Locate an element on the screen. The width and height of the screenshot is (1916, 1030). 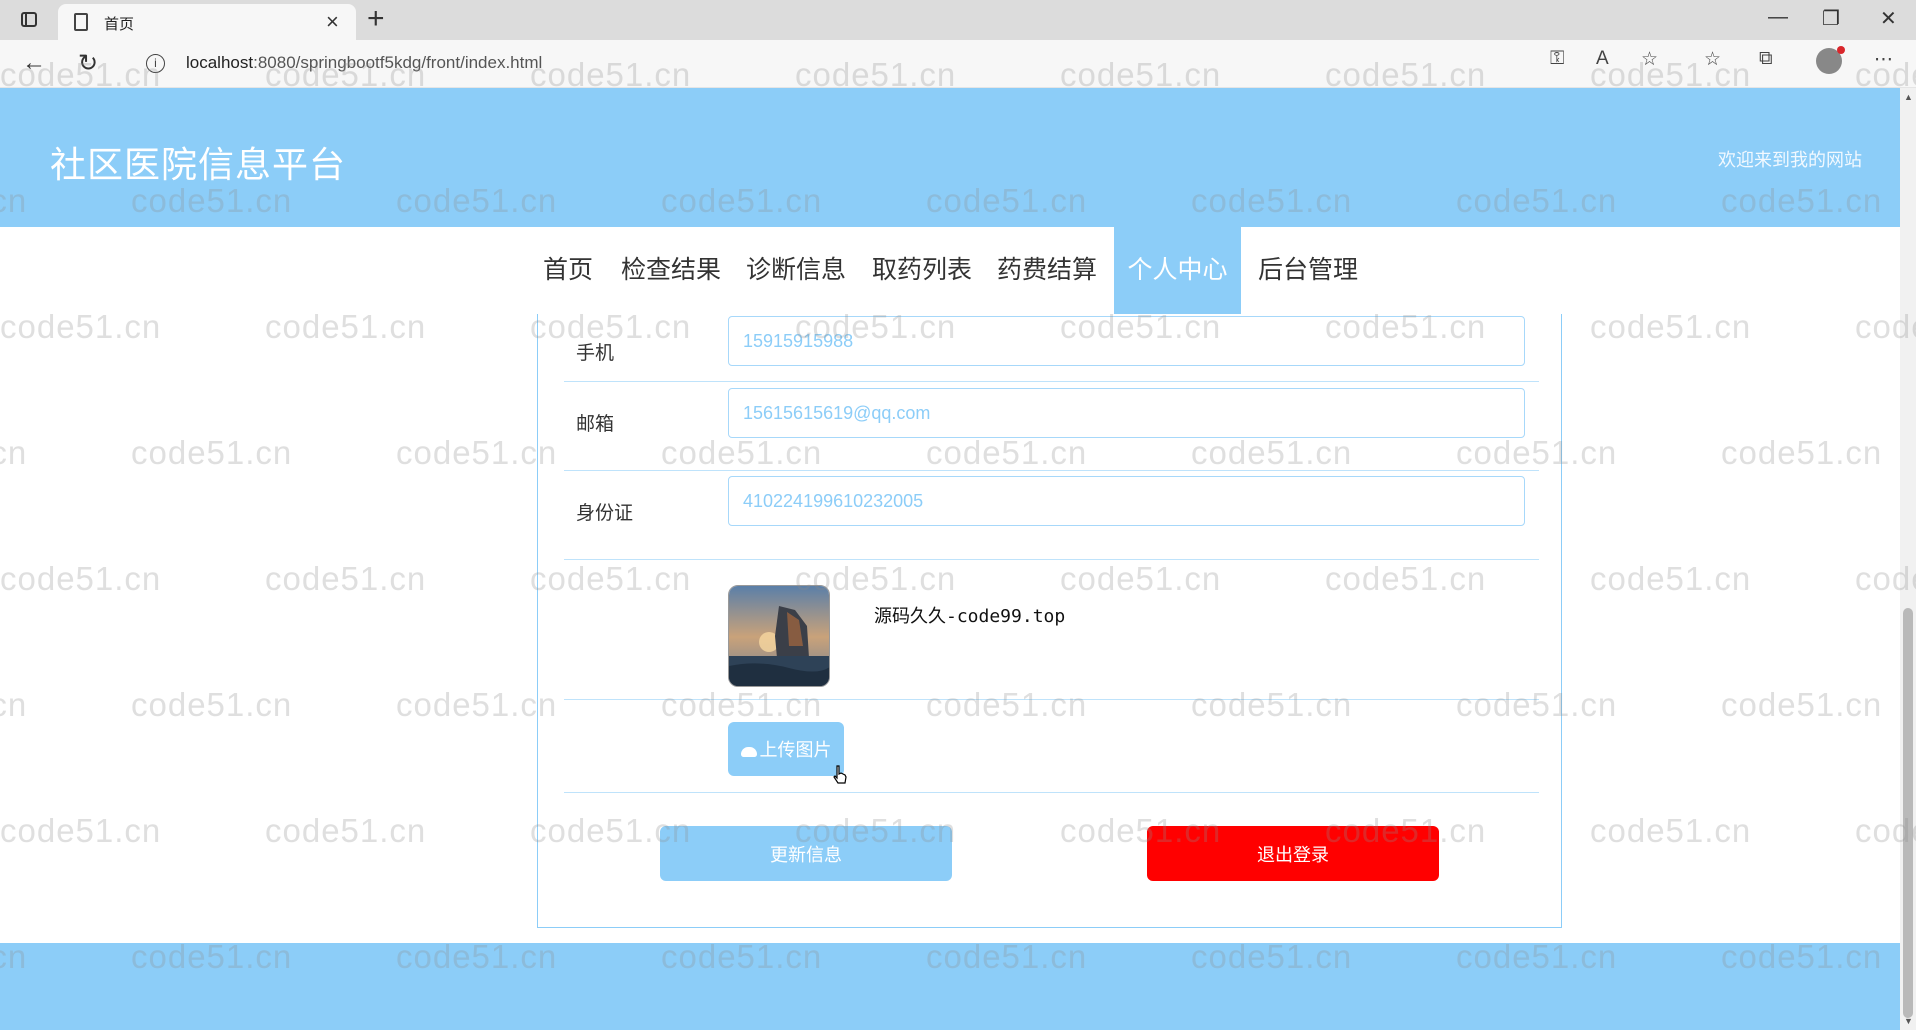
nav-exam-results: 检查结果 is located at coordinates (671, 270).